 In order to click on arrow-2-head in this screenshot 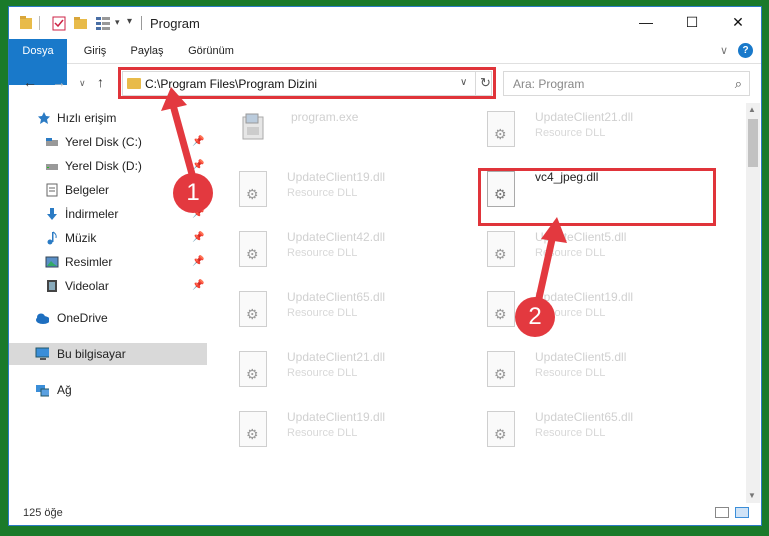, I will do `click(554, 230)`.